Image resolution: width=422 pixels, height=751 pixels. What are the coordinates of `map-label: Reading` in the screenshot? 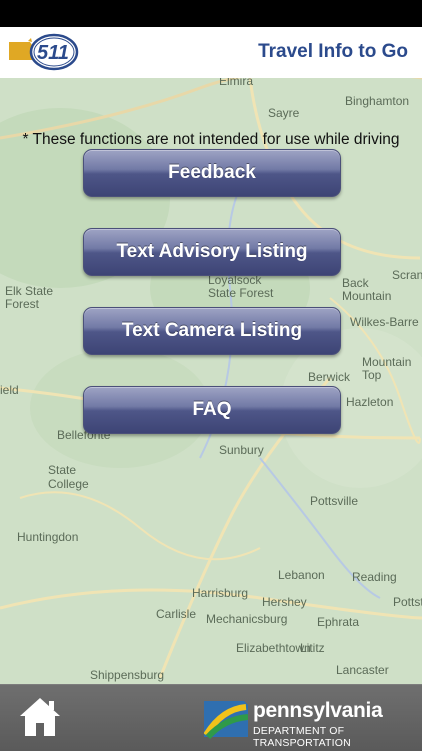 It's located at (374, 577).